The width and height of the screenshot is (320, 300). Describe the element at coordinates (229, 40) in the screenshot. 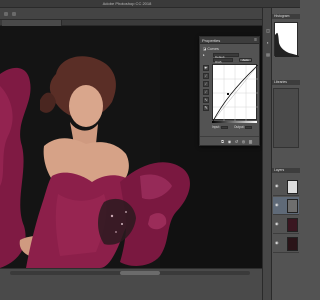

I see `properties-panel-header: Properties ≡` at that location.